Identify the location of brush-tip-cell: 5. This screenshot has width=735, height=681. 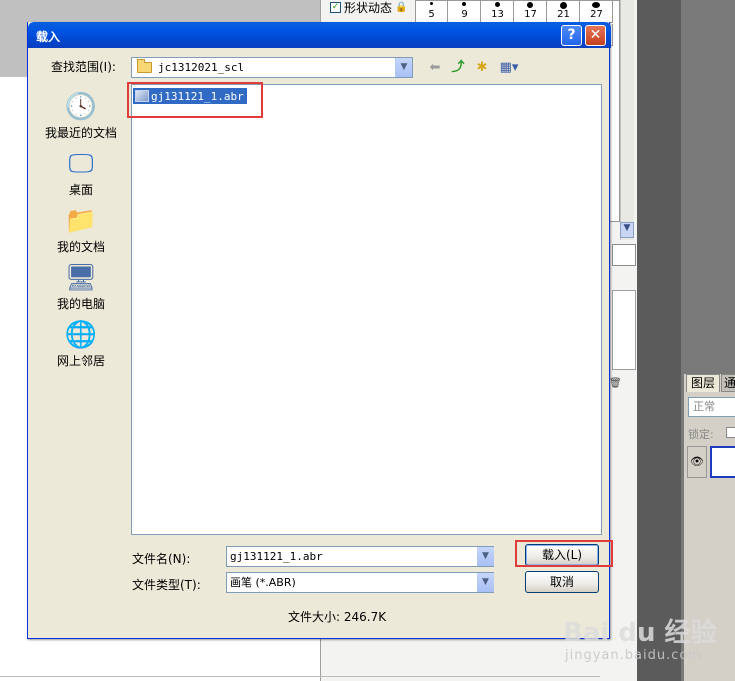
(432, 12).